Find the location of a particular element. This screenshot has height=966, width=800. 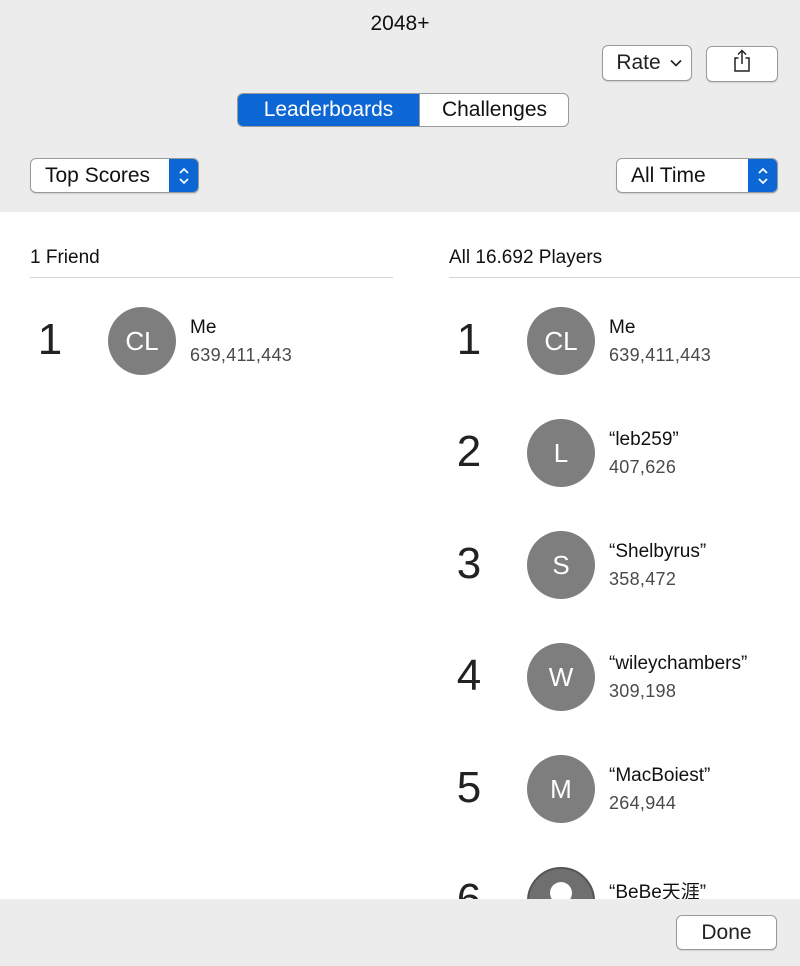

time-period-select: All Time is located at coordinates (697, 175).